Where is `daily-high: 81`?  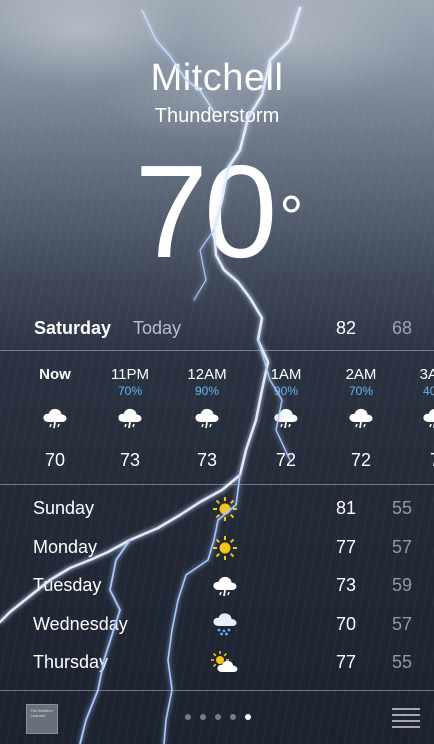
daily-high: 81 is located at coordinates (346, 508).